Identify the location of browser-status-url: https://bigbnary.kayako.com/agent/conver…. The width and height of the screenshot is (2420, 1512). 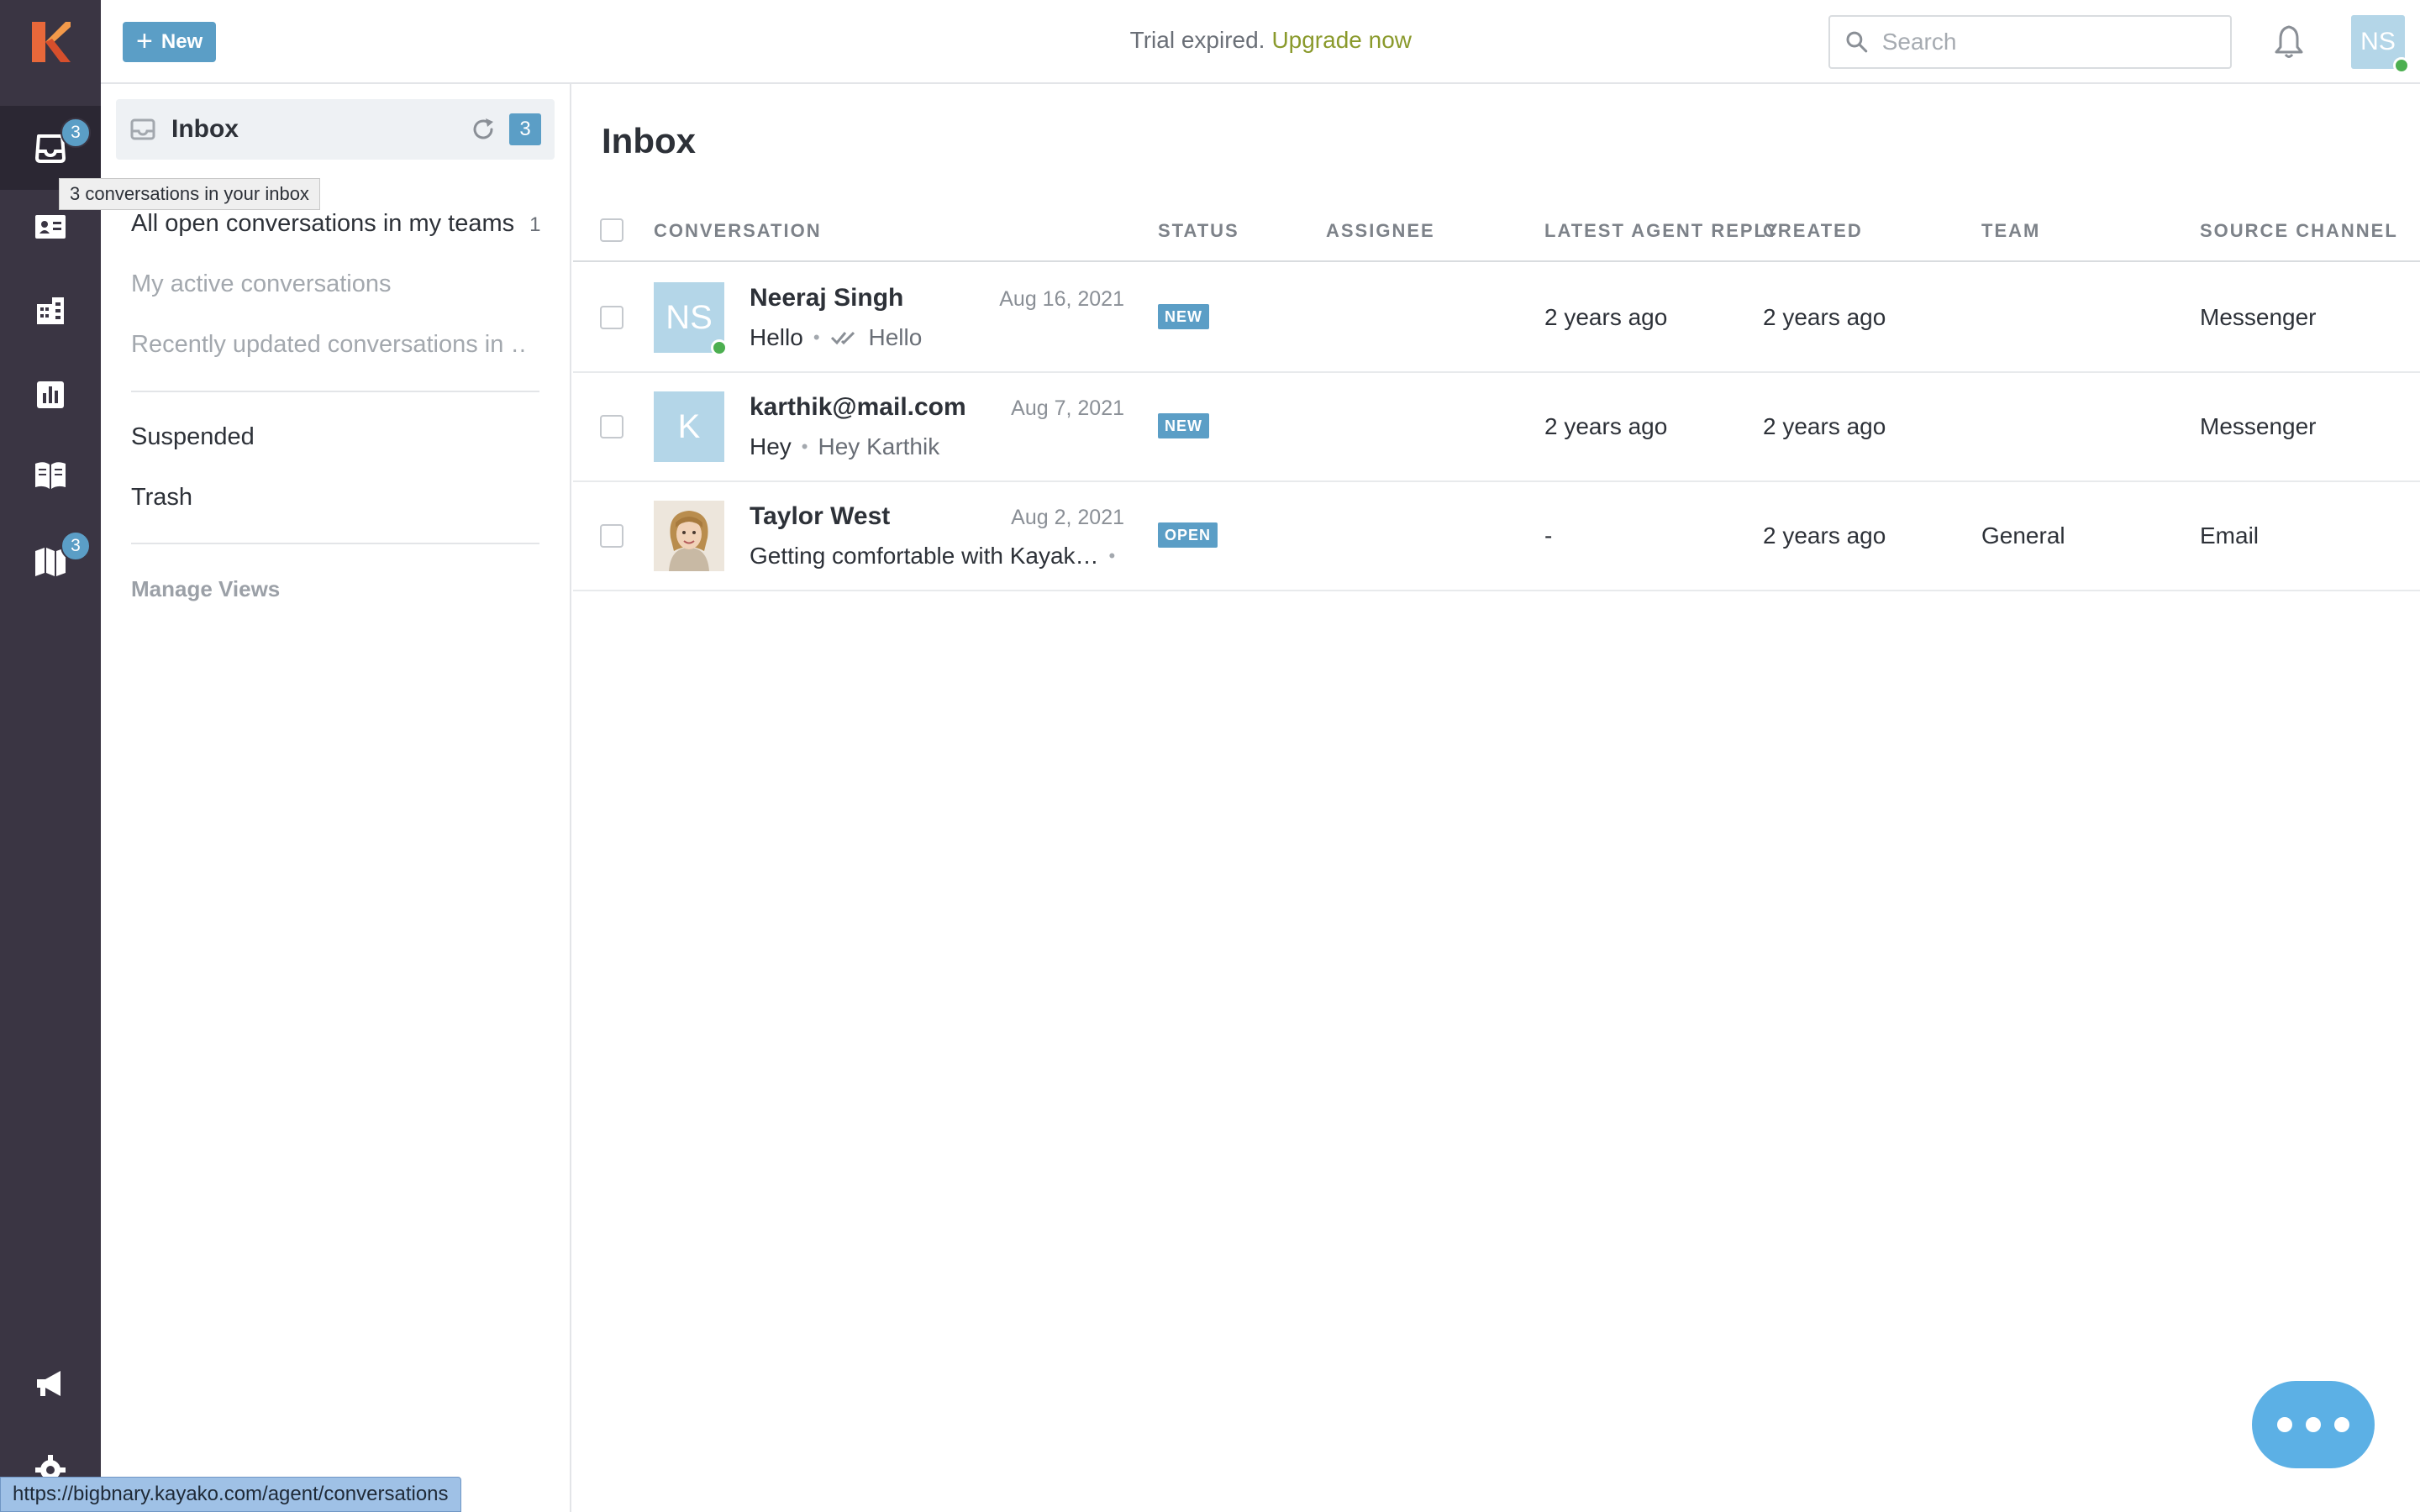
(231, 1494).